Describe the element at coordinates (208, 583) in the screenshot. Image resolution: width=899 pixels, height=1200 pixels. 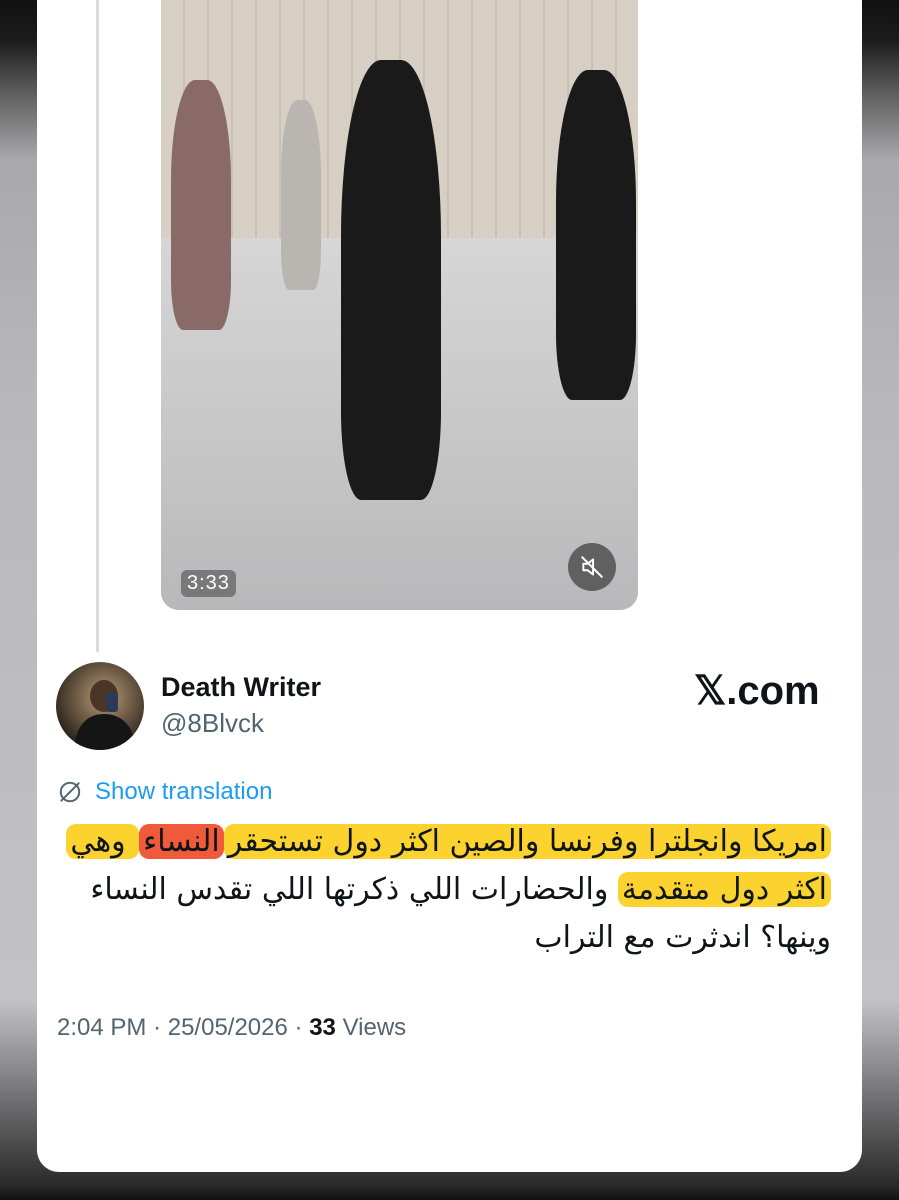
I see `video-duration: 3:33` at that location.